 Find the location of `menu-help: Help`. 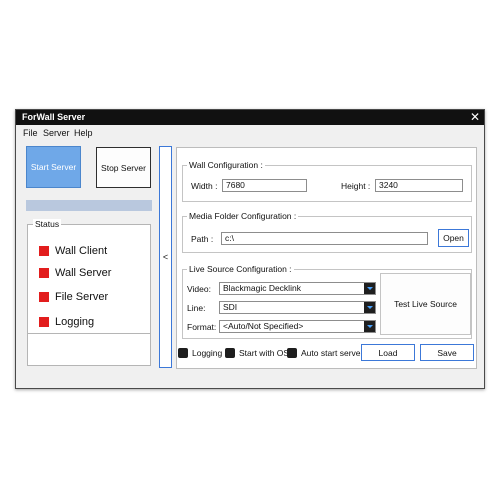

menu-help: Help is located at coordinates (83, 133).